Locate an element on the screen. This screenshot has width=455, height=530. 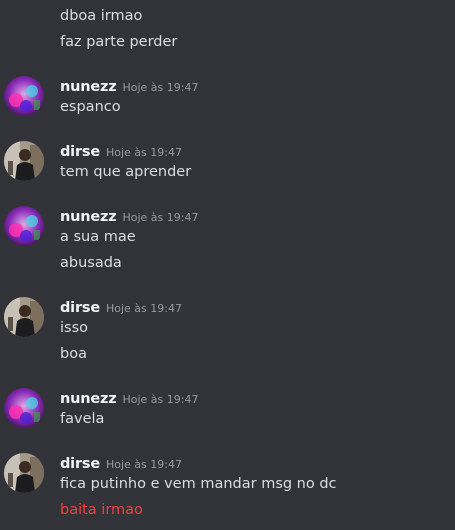
message-text: isso is located at coordinates (74, 328).